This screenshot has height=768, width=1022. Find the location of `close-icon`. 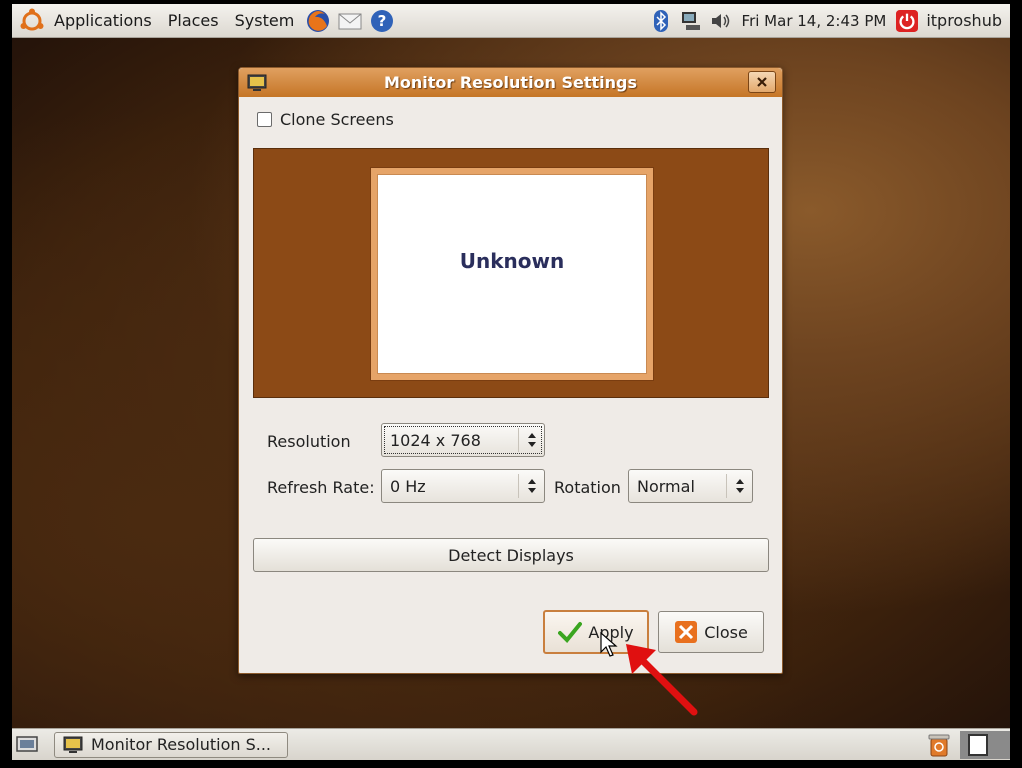

close-icon is located at coordinates (686, 632).